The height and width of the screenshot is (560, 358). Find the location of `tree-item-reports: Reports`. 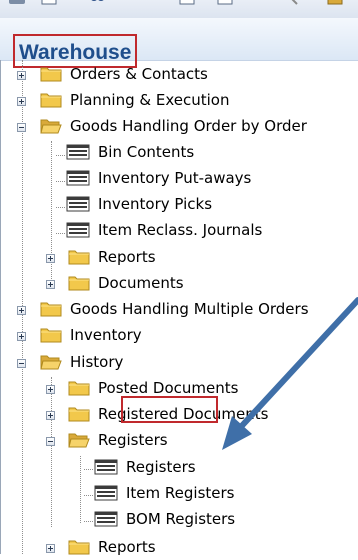

tree-item-reports: Reports is located at coordinates (179, 258).